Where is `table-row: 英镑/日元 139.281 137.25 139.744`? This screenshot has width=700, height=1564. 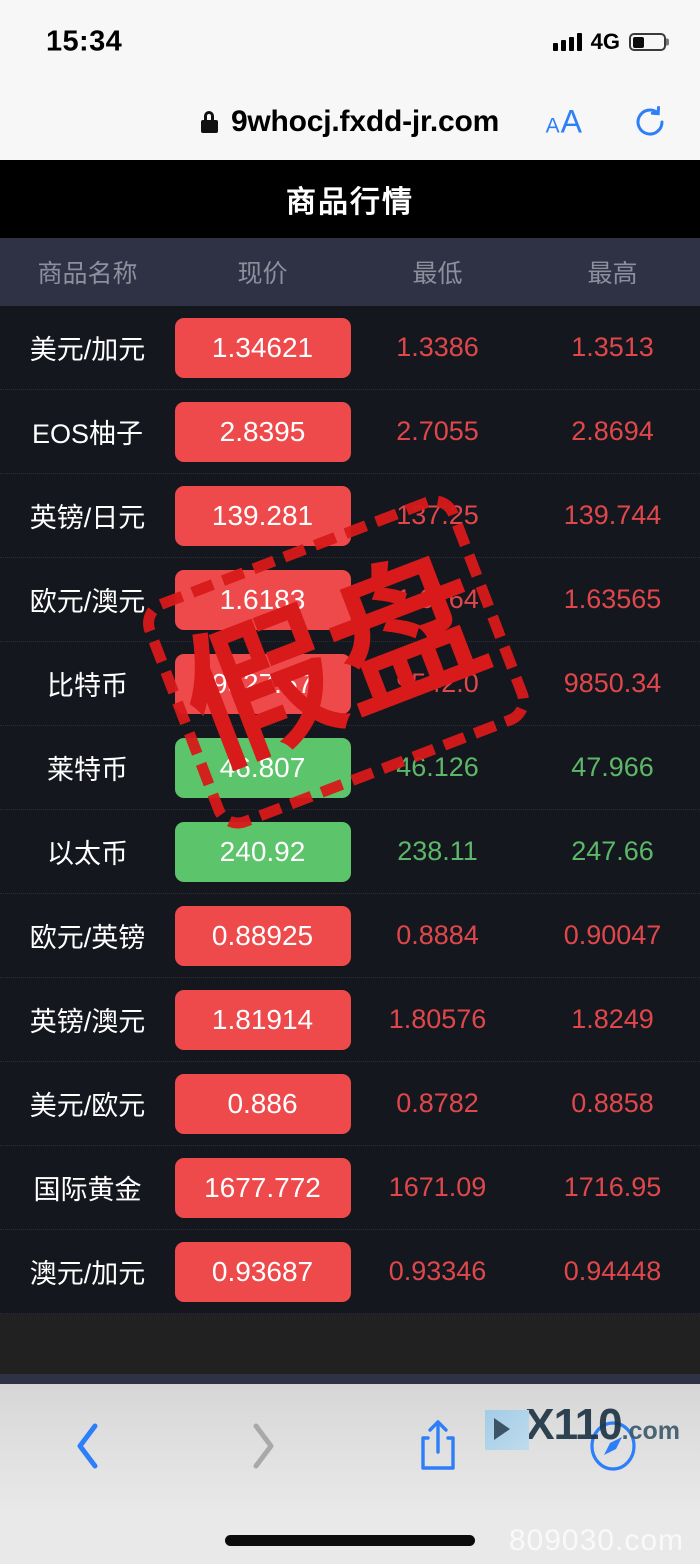
table-row: 英镑/日元 139.281 137.25 139.744 is located at coordinates (350, 516).